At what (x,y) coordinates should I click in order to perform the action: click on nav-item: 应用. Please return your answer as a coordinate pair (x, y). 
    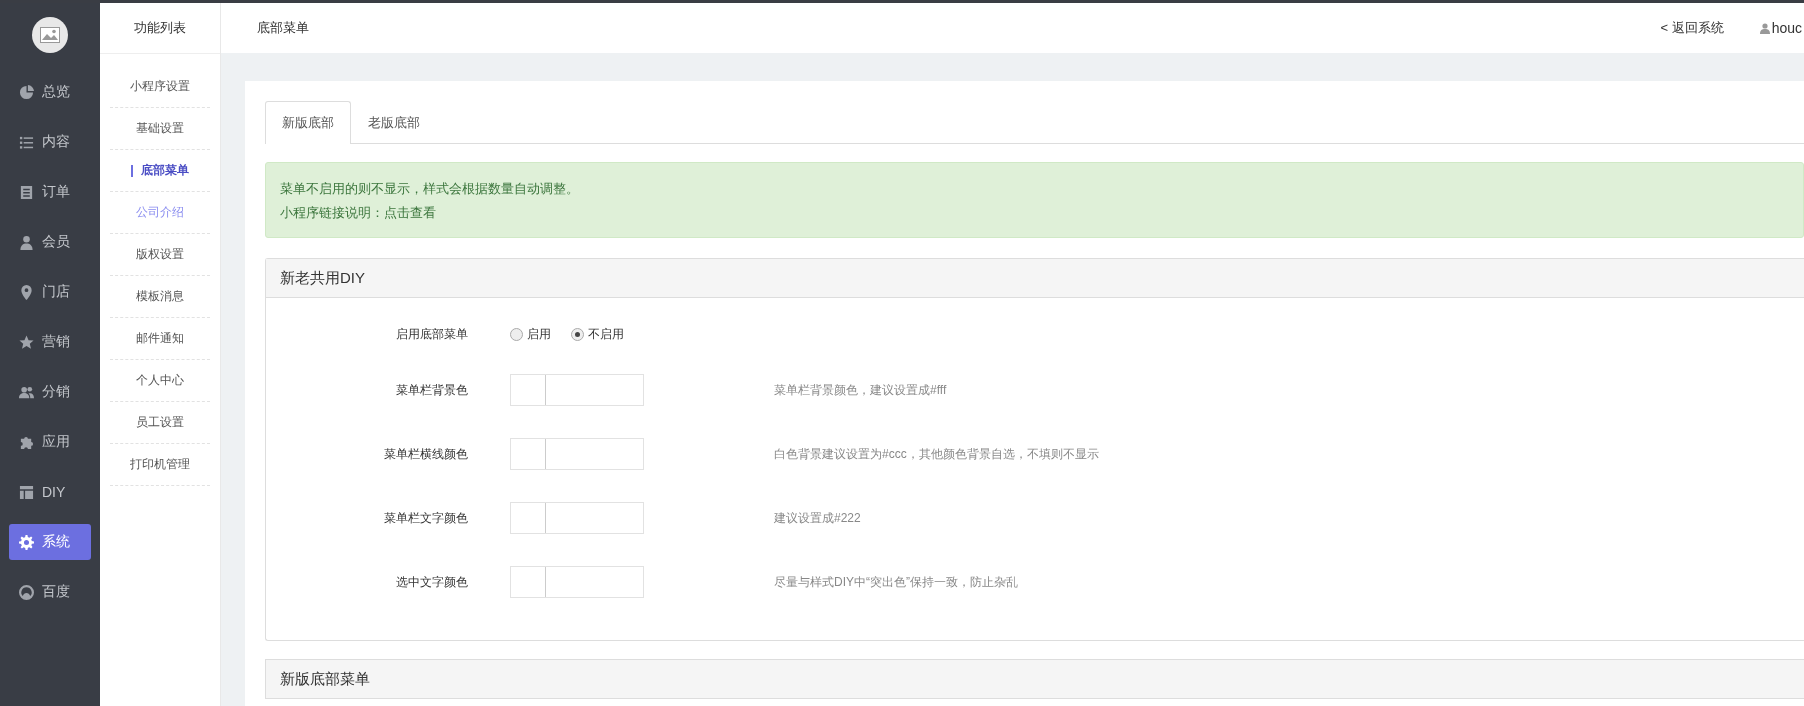
    Looking at the image, I should click on (50, 442).